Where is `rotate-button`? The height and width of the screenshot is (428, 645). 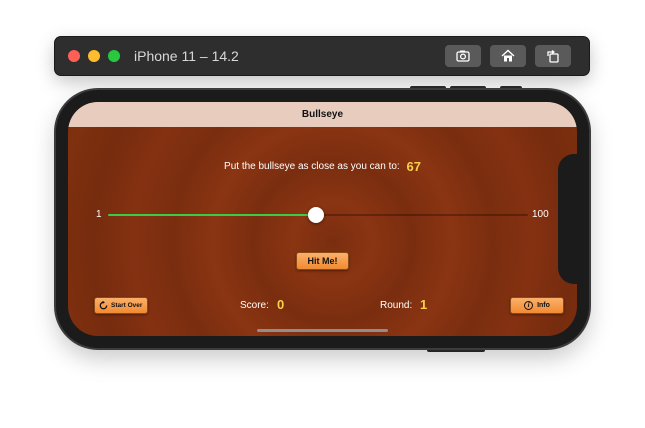
rotate-button is located at coordinates (553, 56).